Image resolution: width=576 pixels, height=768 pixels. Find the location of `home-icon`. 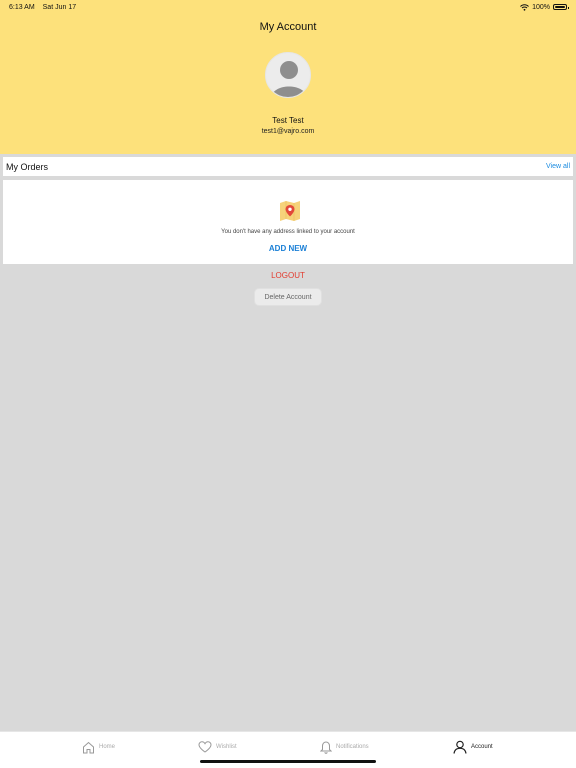

home-icon is located at coordinates (88, 747).